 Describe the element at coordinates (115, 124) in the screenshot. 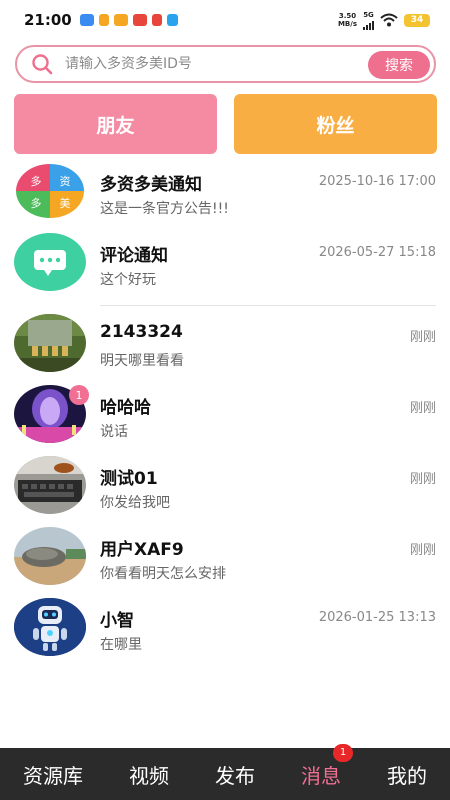

I see `friends-tab: 朋友` at that location.